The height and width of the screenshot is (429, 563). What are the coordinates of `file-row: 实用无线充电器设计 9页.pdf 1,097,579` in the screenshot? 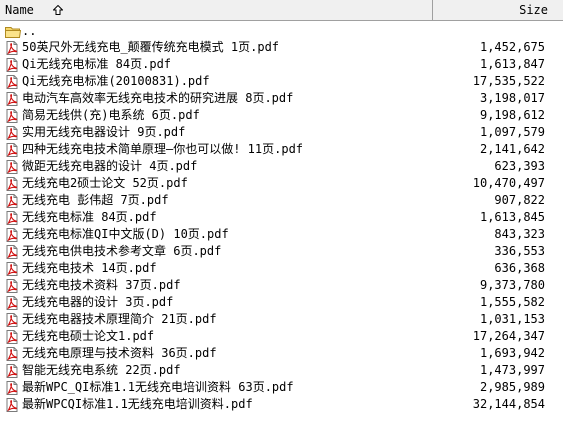 It's located at (281, 132).